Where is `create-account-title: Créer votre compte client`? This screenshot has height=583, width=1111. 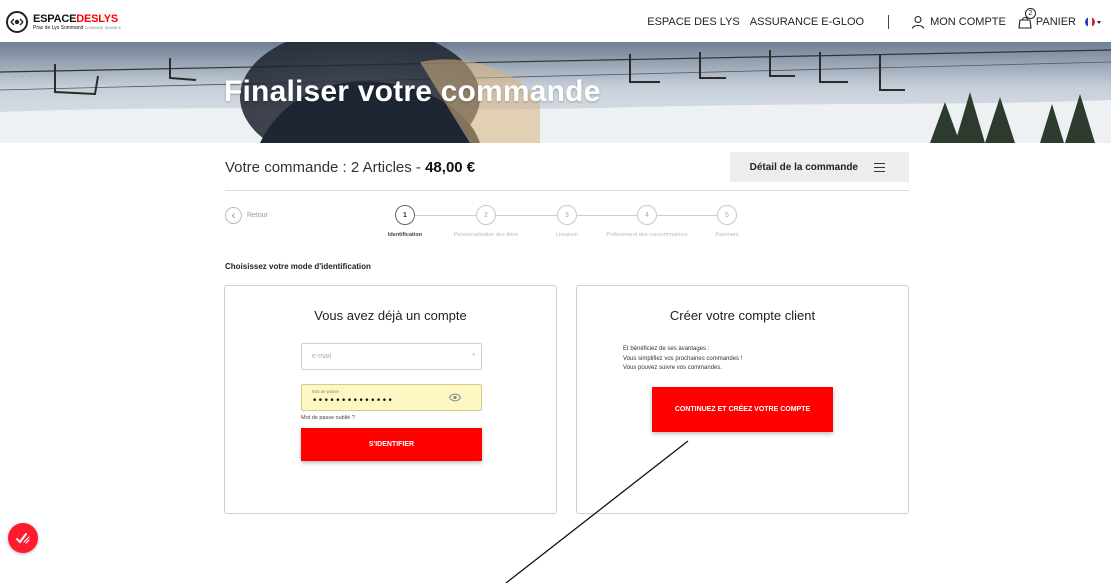 create-account-title: Créer votre compte client is located at coordinates (742, 315).